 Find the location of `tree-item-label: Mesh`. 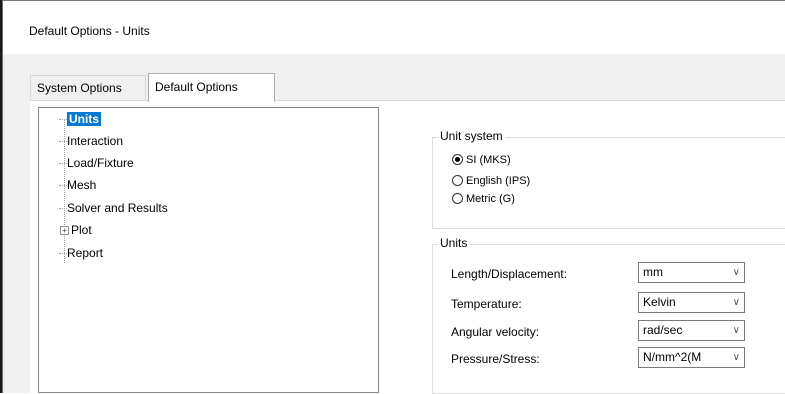

tree-item-label: Mesh is located at coordinates (82, 185).